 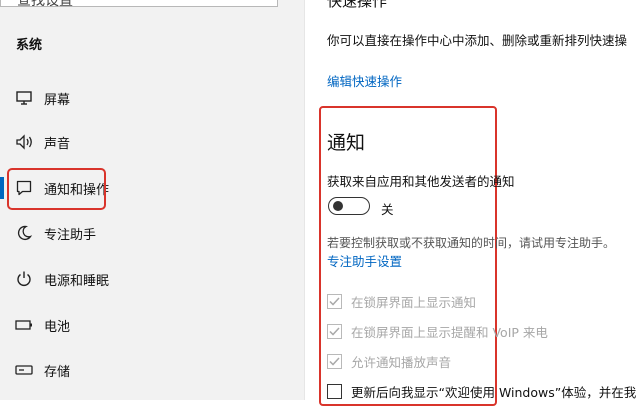 I want to click on notifications-toggle-label: 获取来自应用和其他发送者的通知, so click(x=421, y=181).